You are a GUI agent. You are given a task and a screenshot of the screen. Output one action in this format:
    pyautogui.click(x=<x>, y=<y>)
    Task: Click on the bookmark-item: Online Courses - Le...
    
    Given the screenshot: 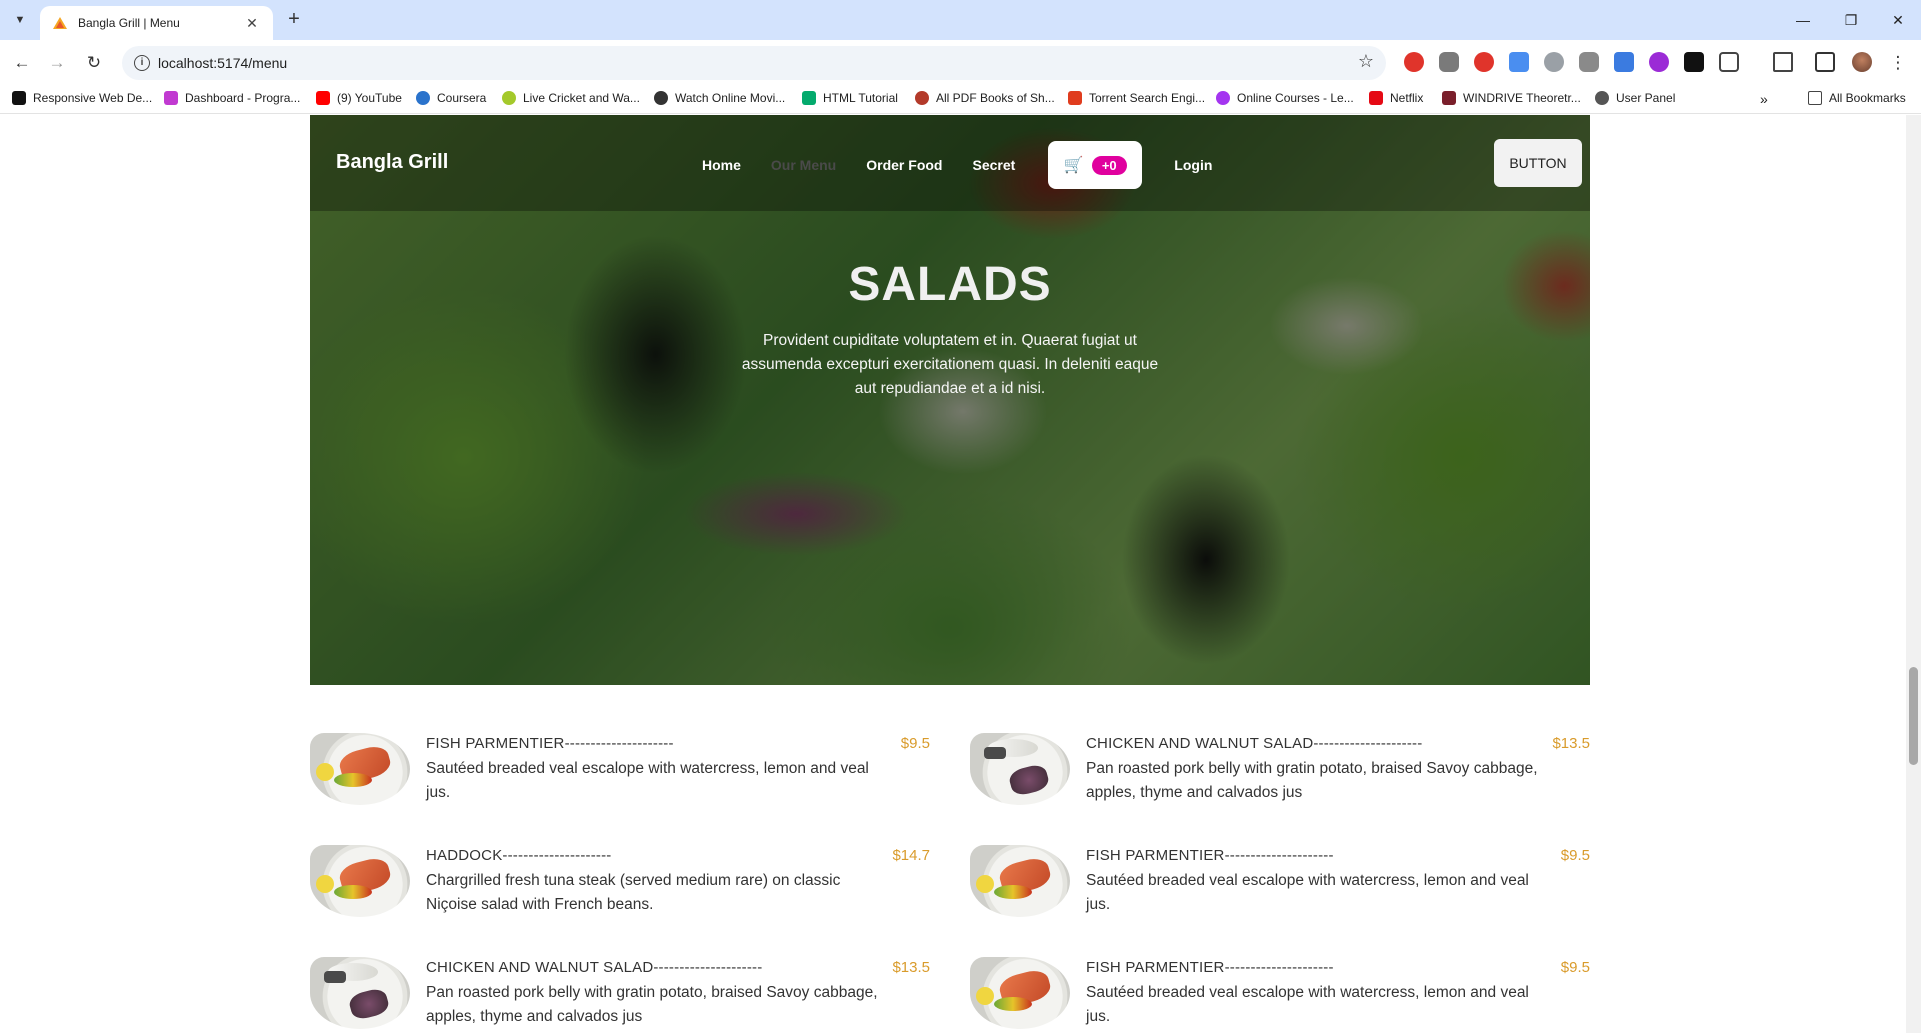 What is the action you would take?
    pyautogui.click(x=1285, y=98)
    